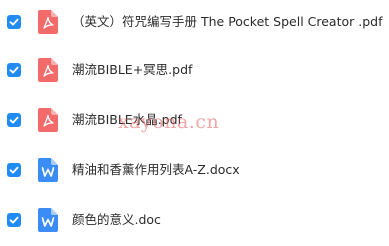 Image resolution: width=389 pixels, height=246 pixels. I want to click on file-name: 潮流BIBLE水晶.pdf, so click(127, 120).